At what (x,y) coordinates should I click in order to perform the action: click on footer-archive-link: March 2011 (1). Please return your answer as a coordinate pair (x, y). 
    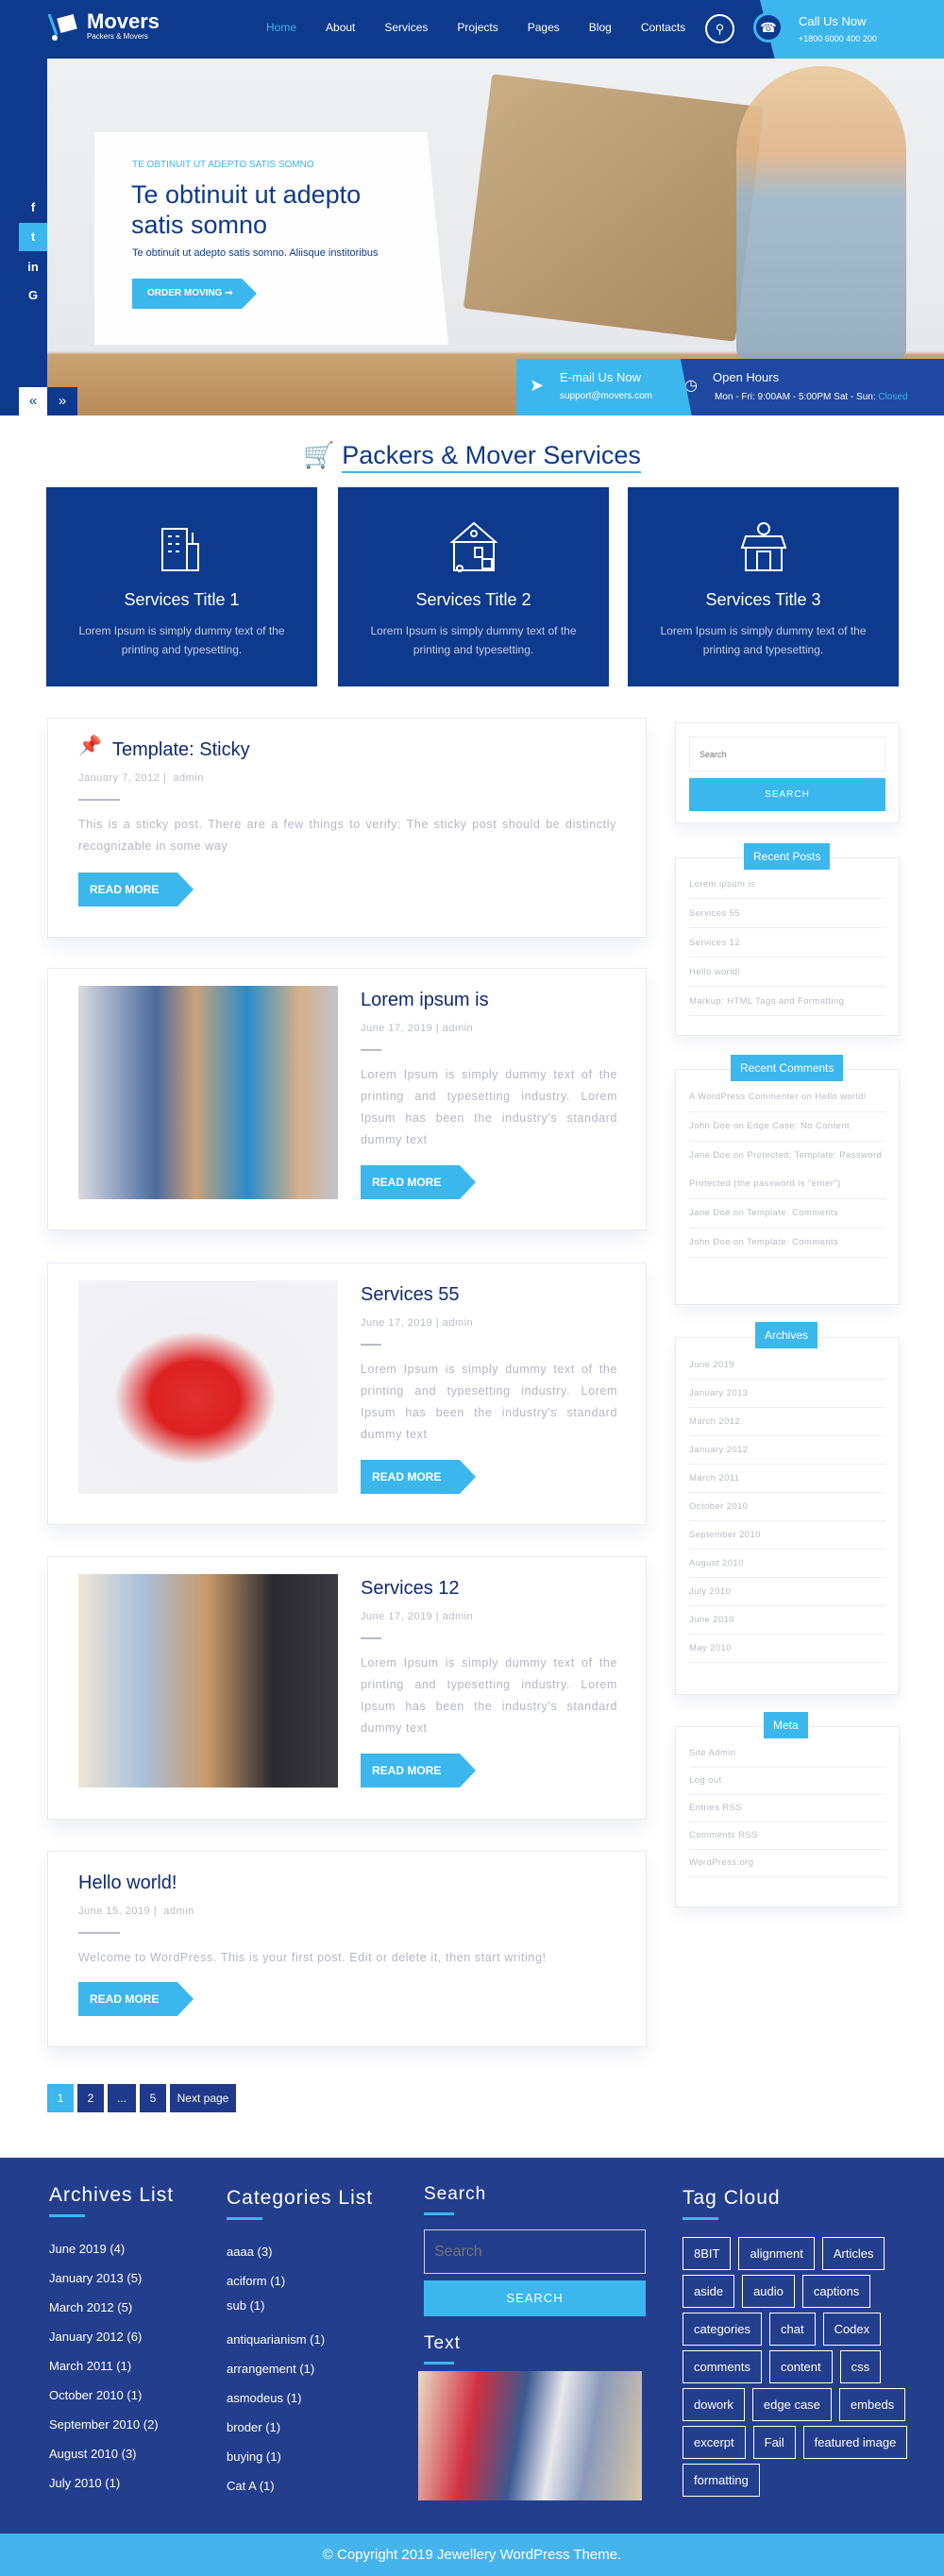
    Looking at the image, I should click on (111, 2373).